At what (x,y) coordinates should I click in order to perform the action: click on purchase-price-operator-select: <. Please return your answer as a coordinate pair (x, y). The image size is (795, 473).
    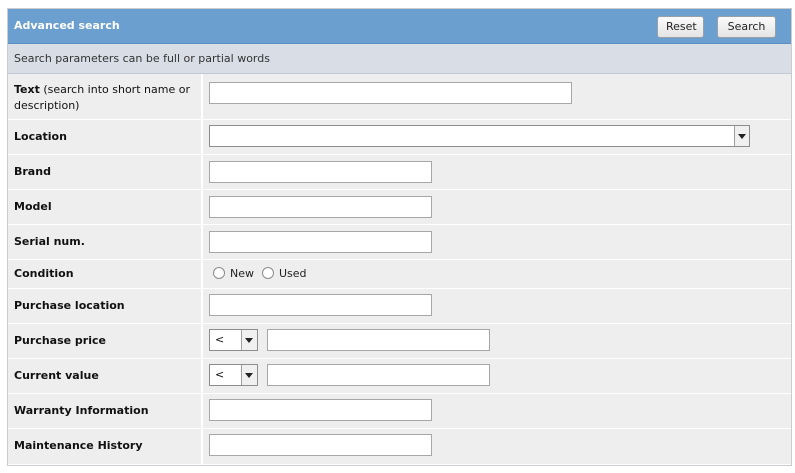
    Looking at the image, I should click on (233, 340).